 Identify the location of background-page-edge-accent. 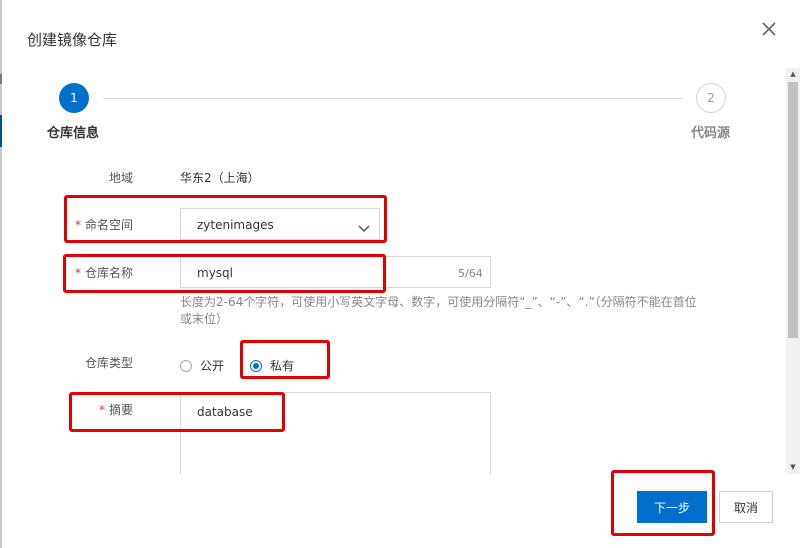
(1, 131).